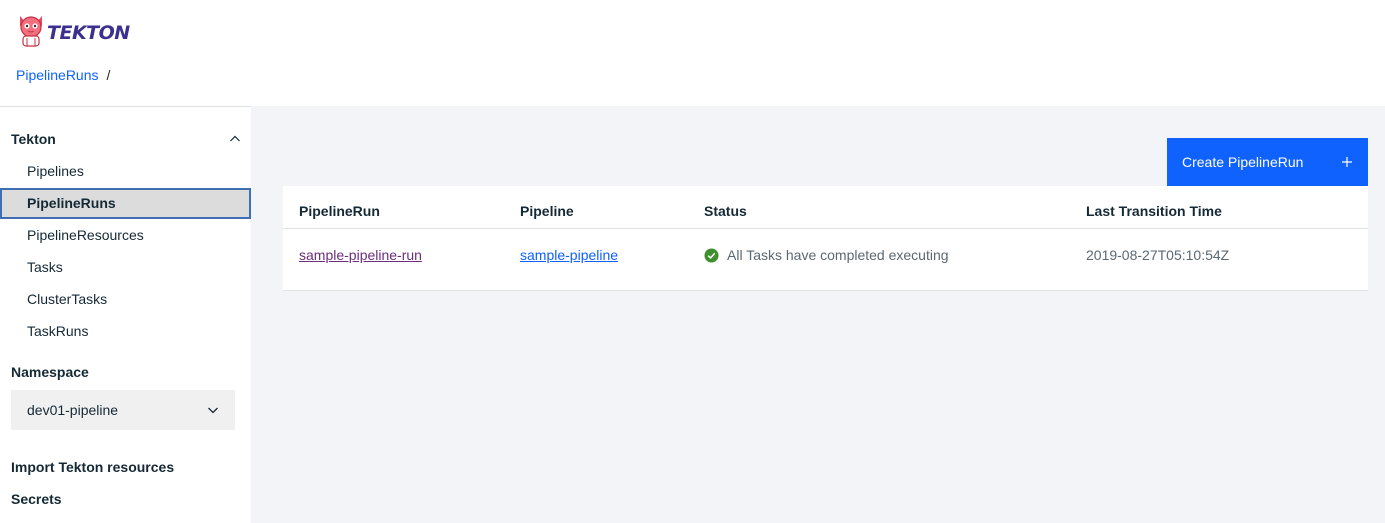  What do you see at coordinates (125, 331) in the screenshot?
I see `sidebar-item-taskruns: TaskRuns` at bounding box center [125, 331].